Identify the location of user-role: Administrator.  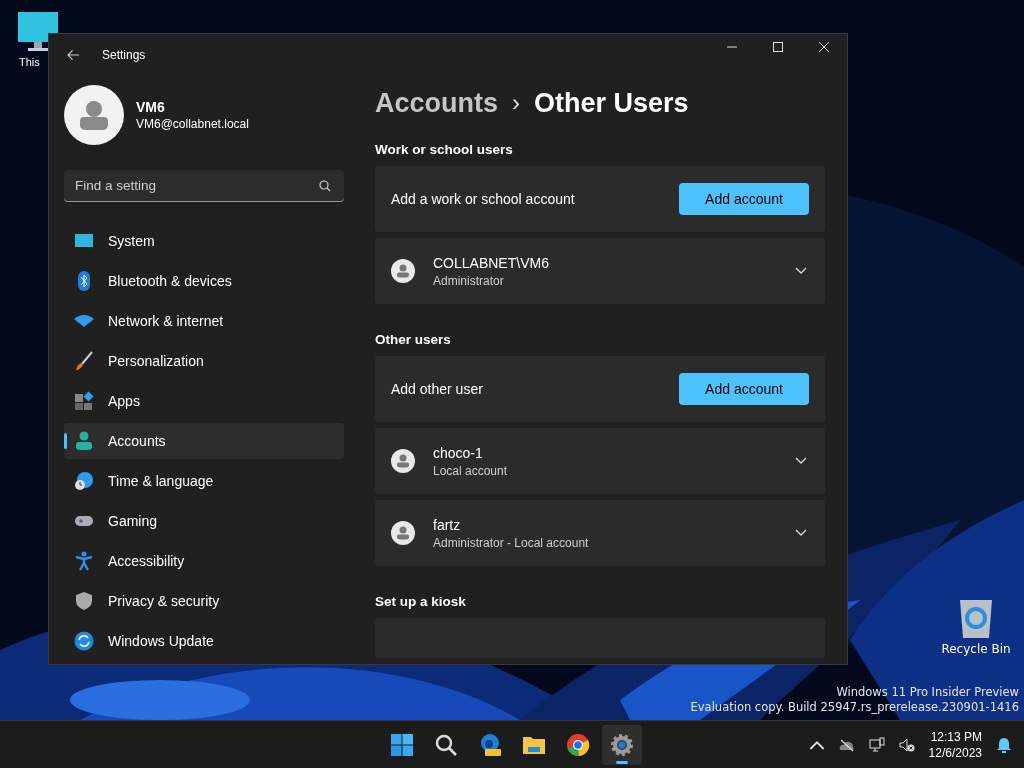
(469, 280).